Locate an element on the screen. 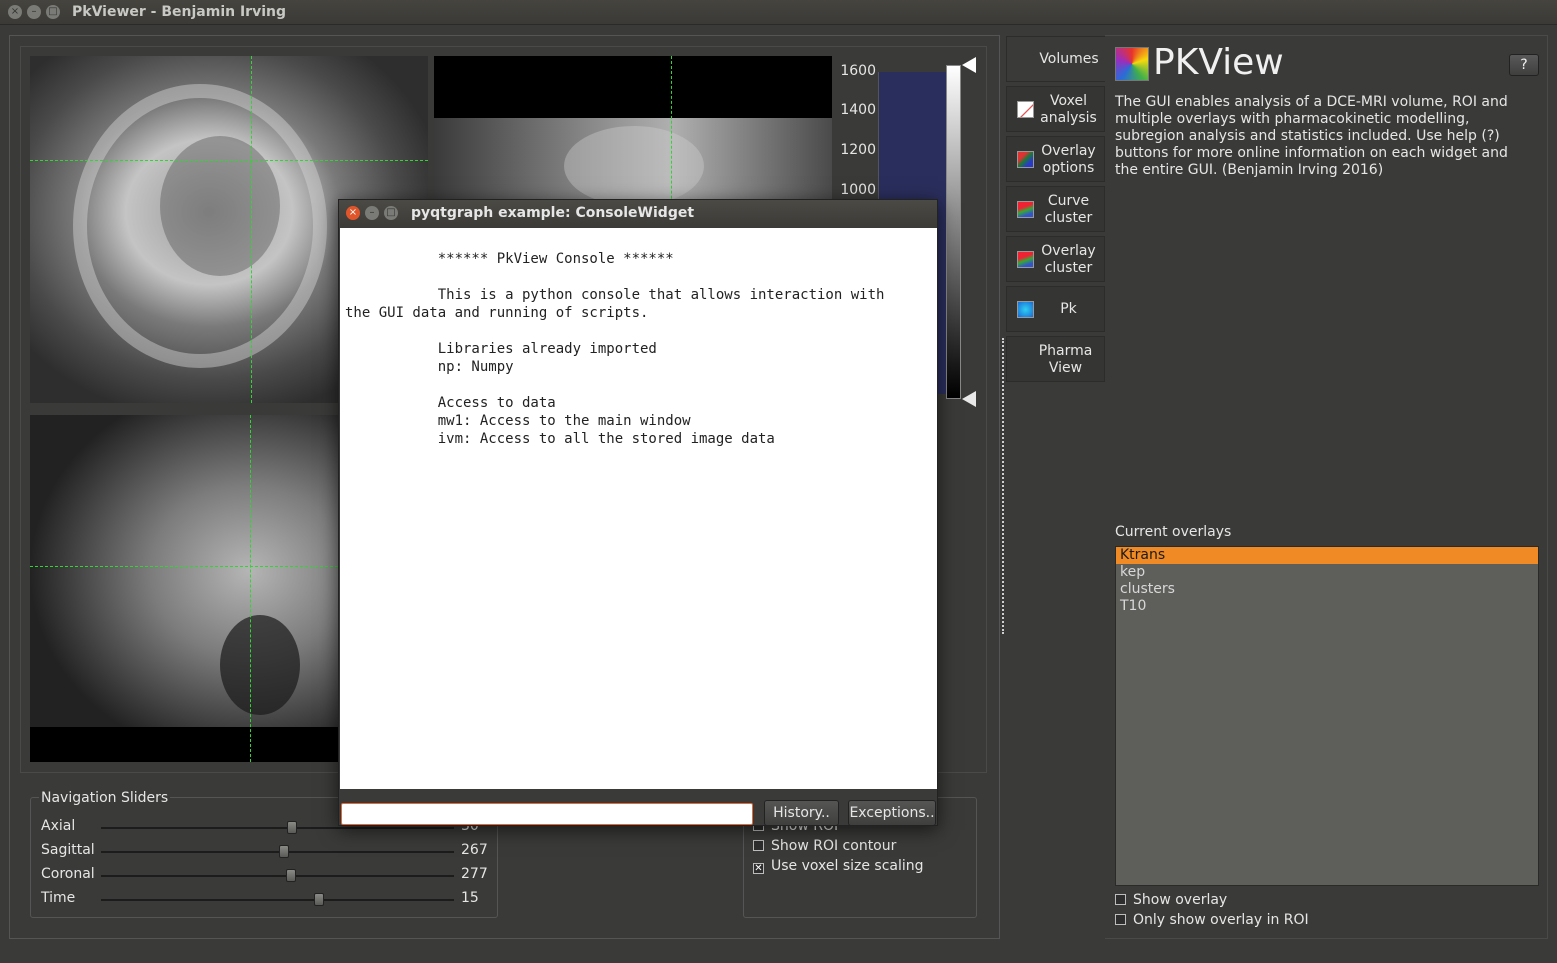 The width and height of the screenshot is (1557, 963). lut-gradient-bar is located at coordinates (953, 232).